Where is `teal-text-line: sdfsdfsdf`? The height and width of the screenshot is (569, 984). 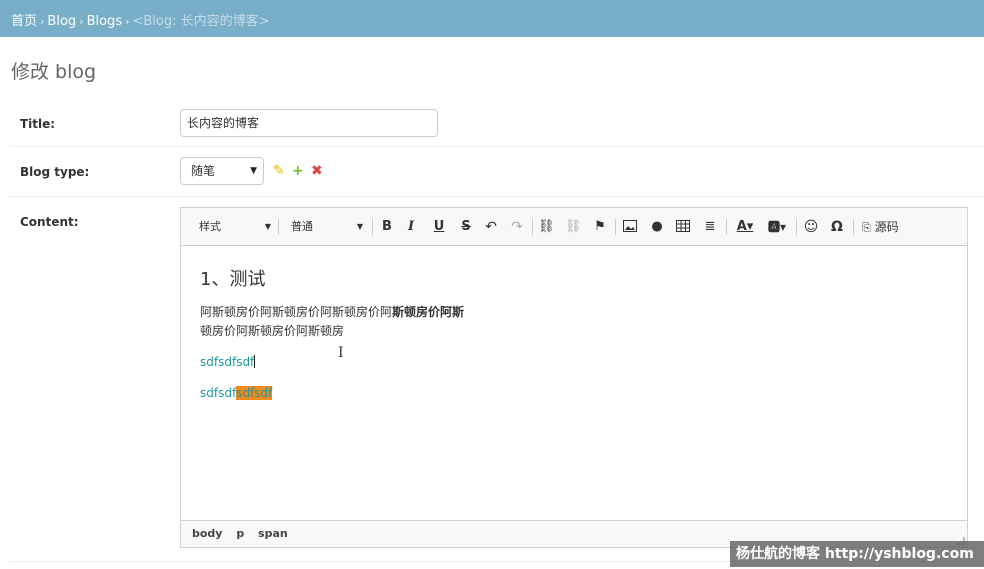
teal-text-line: sdfsdfsdf is located at coordinates (228, 362).